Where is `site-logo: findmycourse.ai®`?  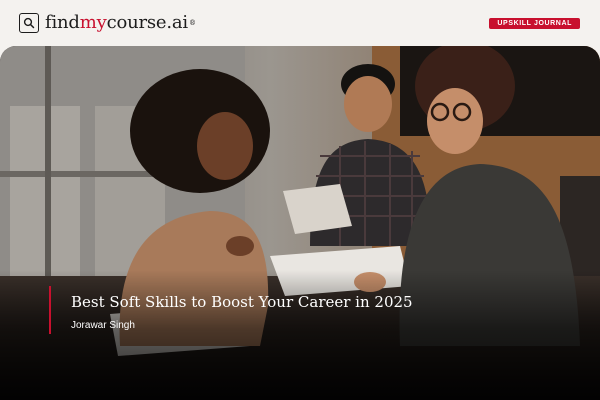 site-logo: findmycourse.ai® is located at coordinates (107, 23).